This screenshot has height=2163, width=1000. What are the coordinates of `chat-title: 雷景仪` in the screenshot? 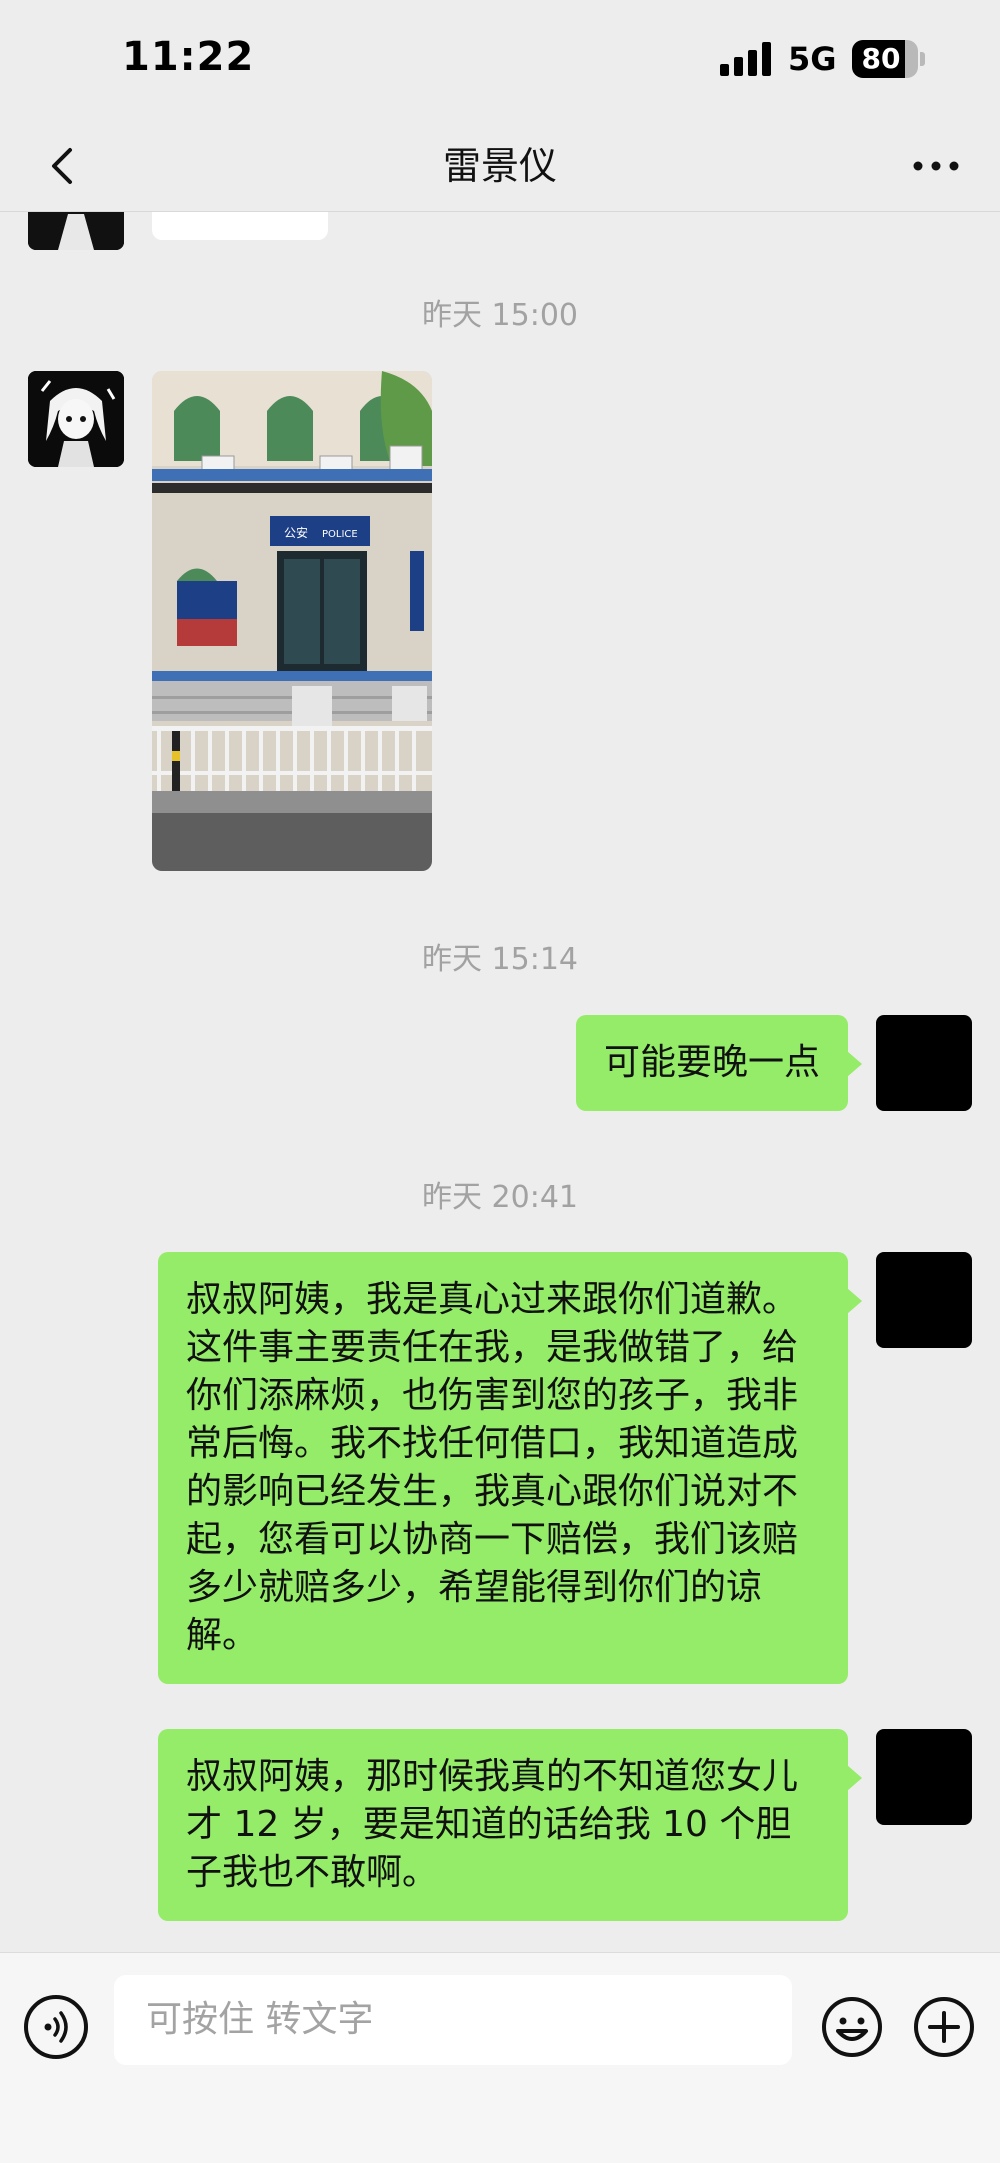 It's located at (499, 166).